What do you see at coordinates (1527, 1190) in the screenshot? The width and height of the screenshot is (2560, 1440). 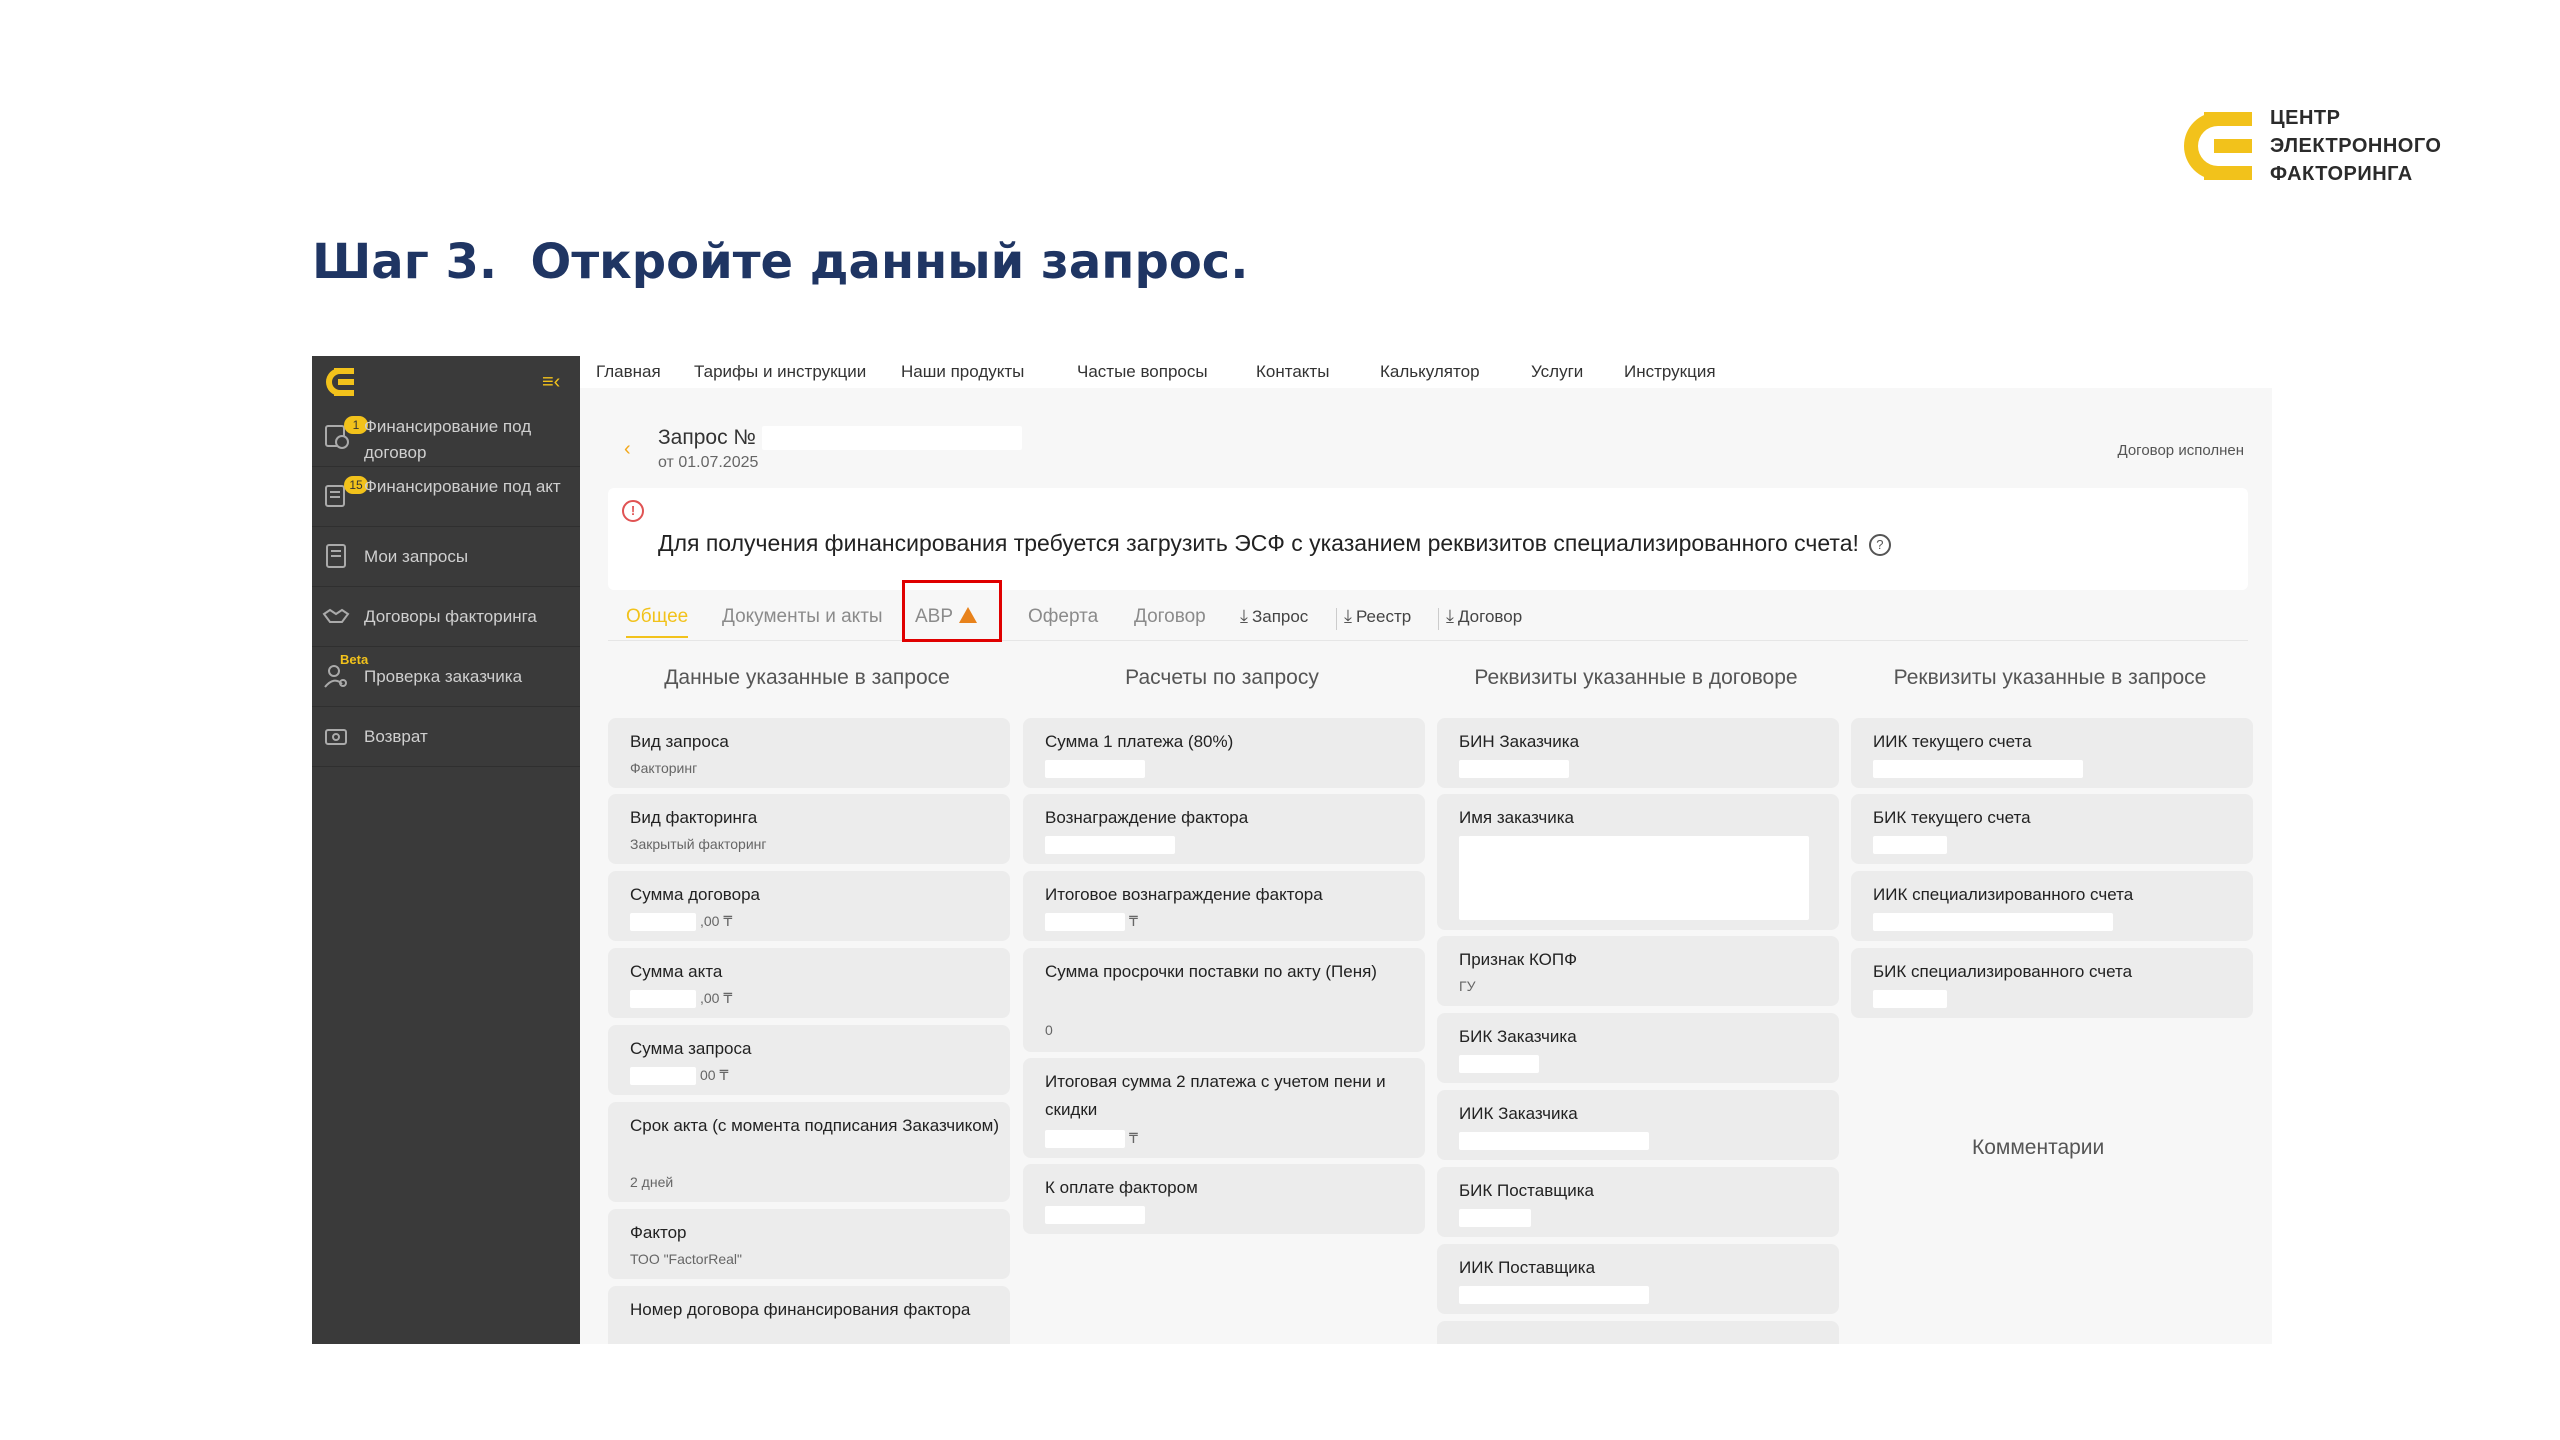 I see `card-label: БИК Поставщика` at bounding box center [1527, 1190].